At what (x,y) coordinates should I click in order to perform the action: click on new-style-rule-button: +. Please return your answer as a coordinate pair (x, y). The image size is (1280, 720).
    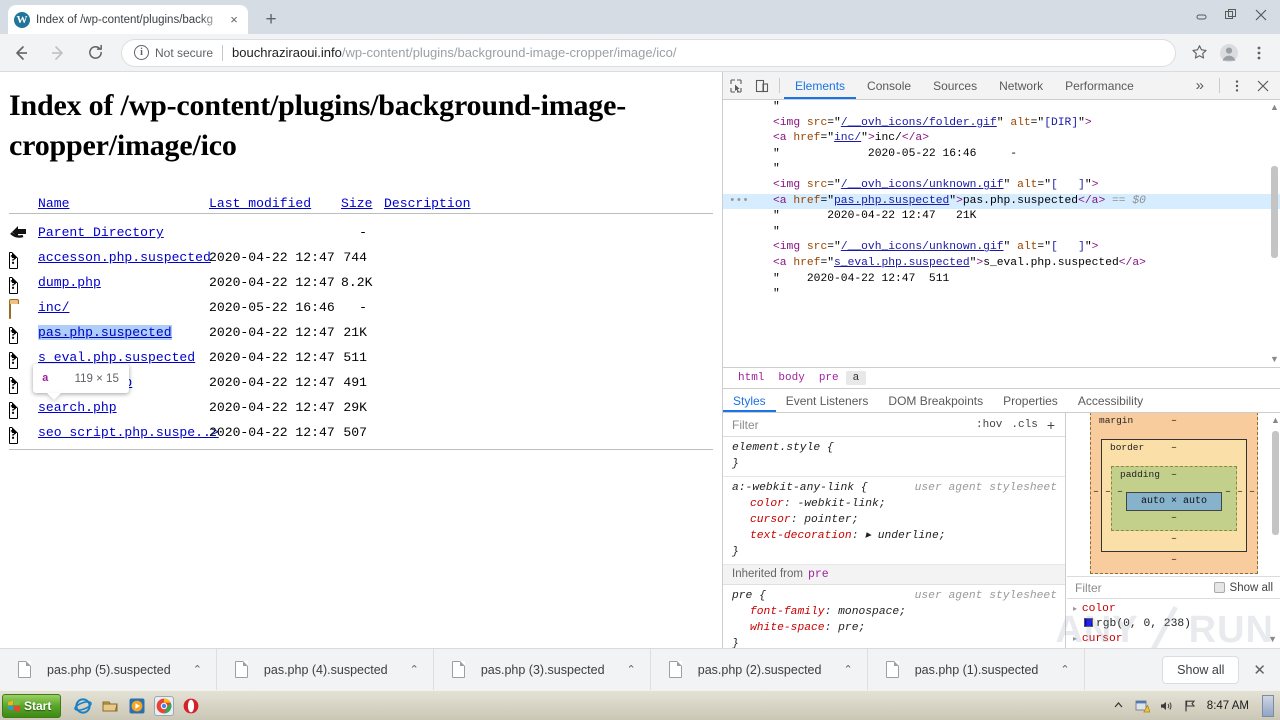
    Looking at the image, I should click on (1051, 425).